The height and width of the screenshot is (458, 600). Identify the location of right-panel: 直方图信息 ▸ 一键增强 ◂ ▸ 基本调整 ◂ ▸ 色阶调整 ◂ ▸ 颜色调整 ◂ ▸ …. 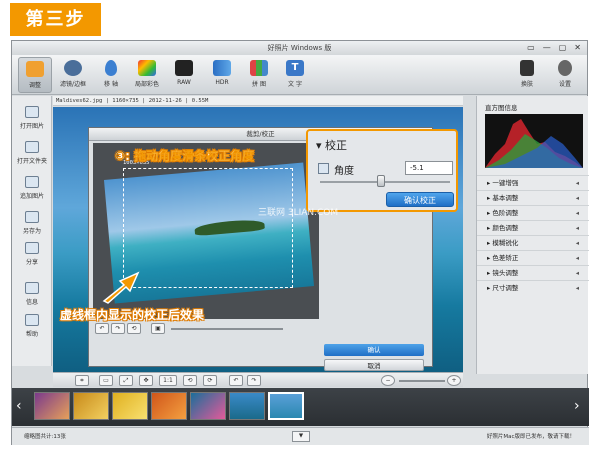
(532, 235).